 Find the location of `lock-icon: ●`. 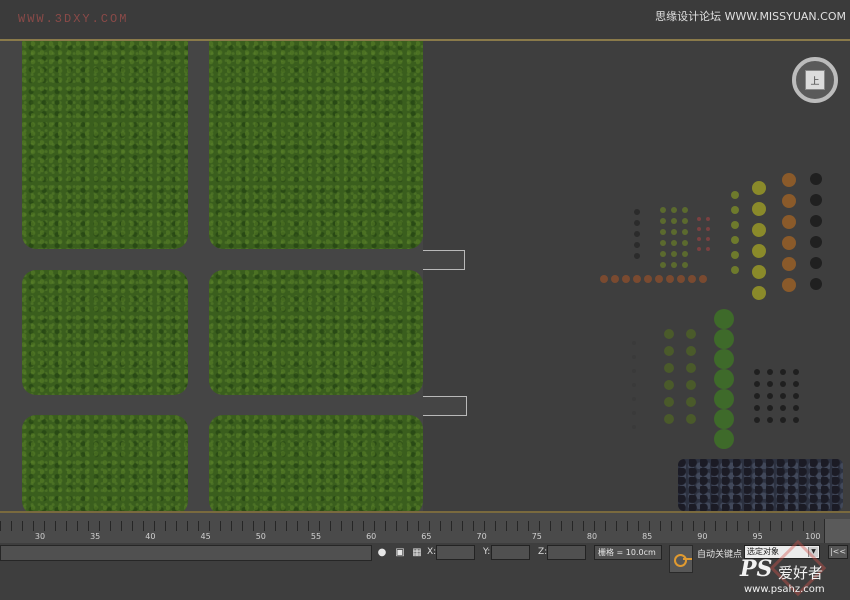

lock-icon: ● is located at coordinates (382, 553).